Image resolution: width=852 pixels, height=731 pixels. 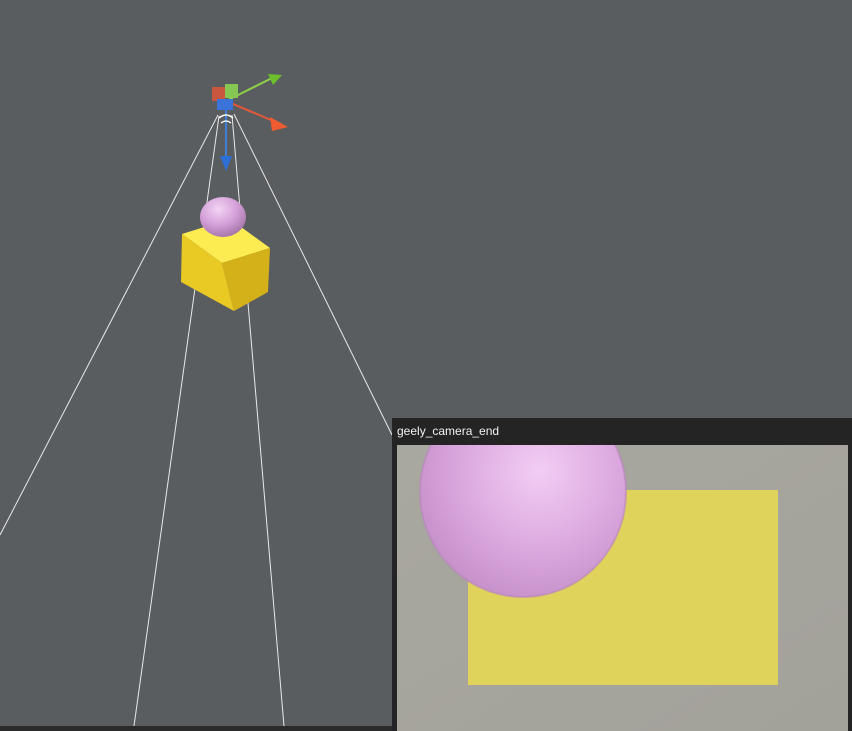 What do you see at coordinates (226, 163) in the screenshot?
I see `z-axis-handle` at bounding box center [226, 163].